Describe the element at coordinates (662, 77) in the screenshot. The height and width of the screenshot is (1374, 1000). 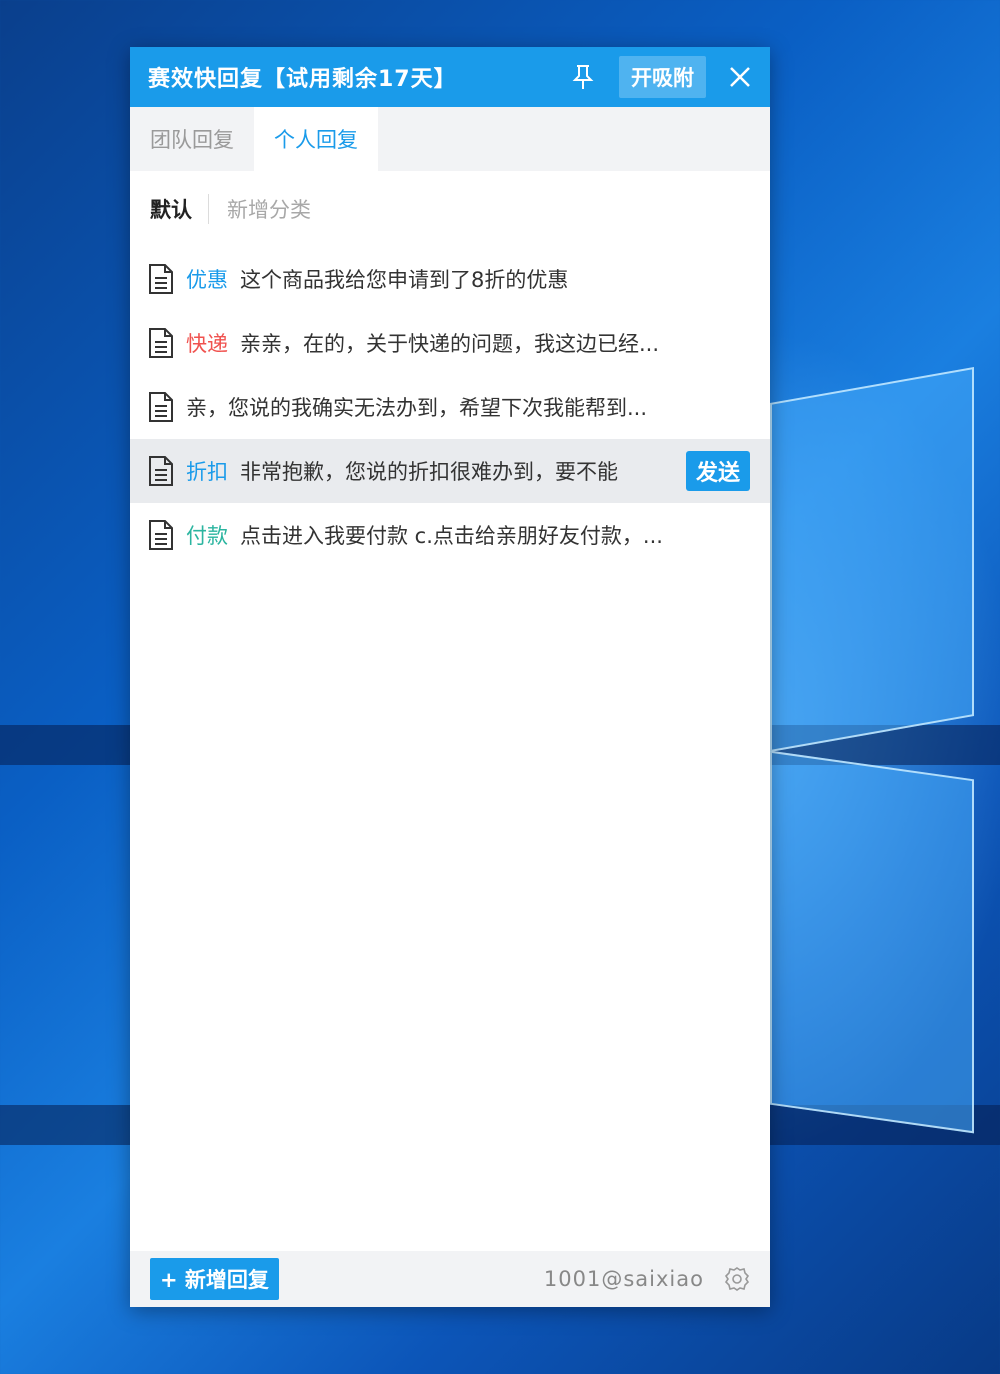
I see `attach-button: 开吸附` at that location.